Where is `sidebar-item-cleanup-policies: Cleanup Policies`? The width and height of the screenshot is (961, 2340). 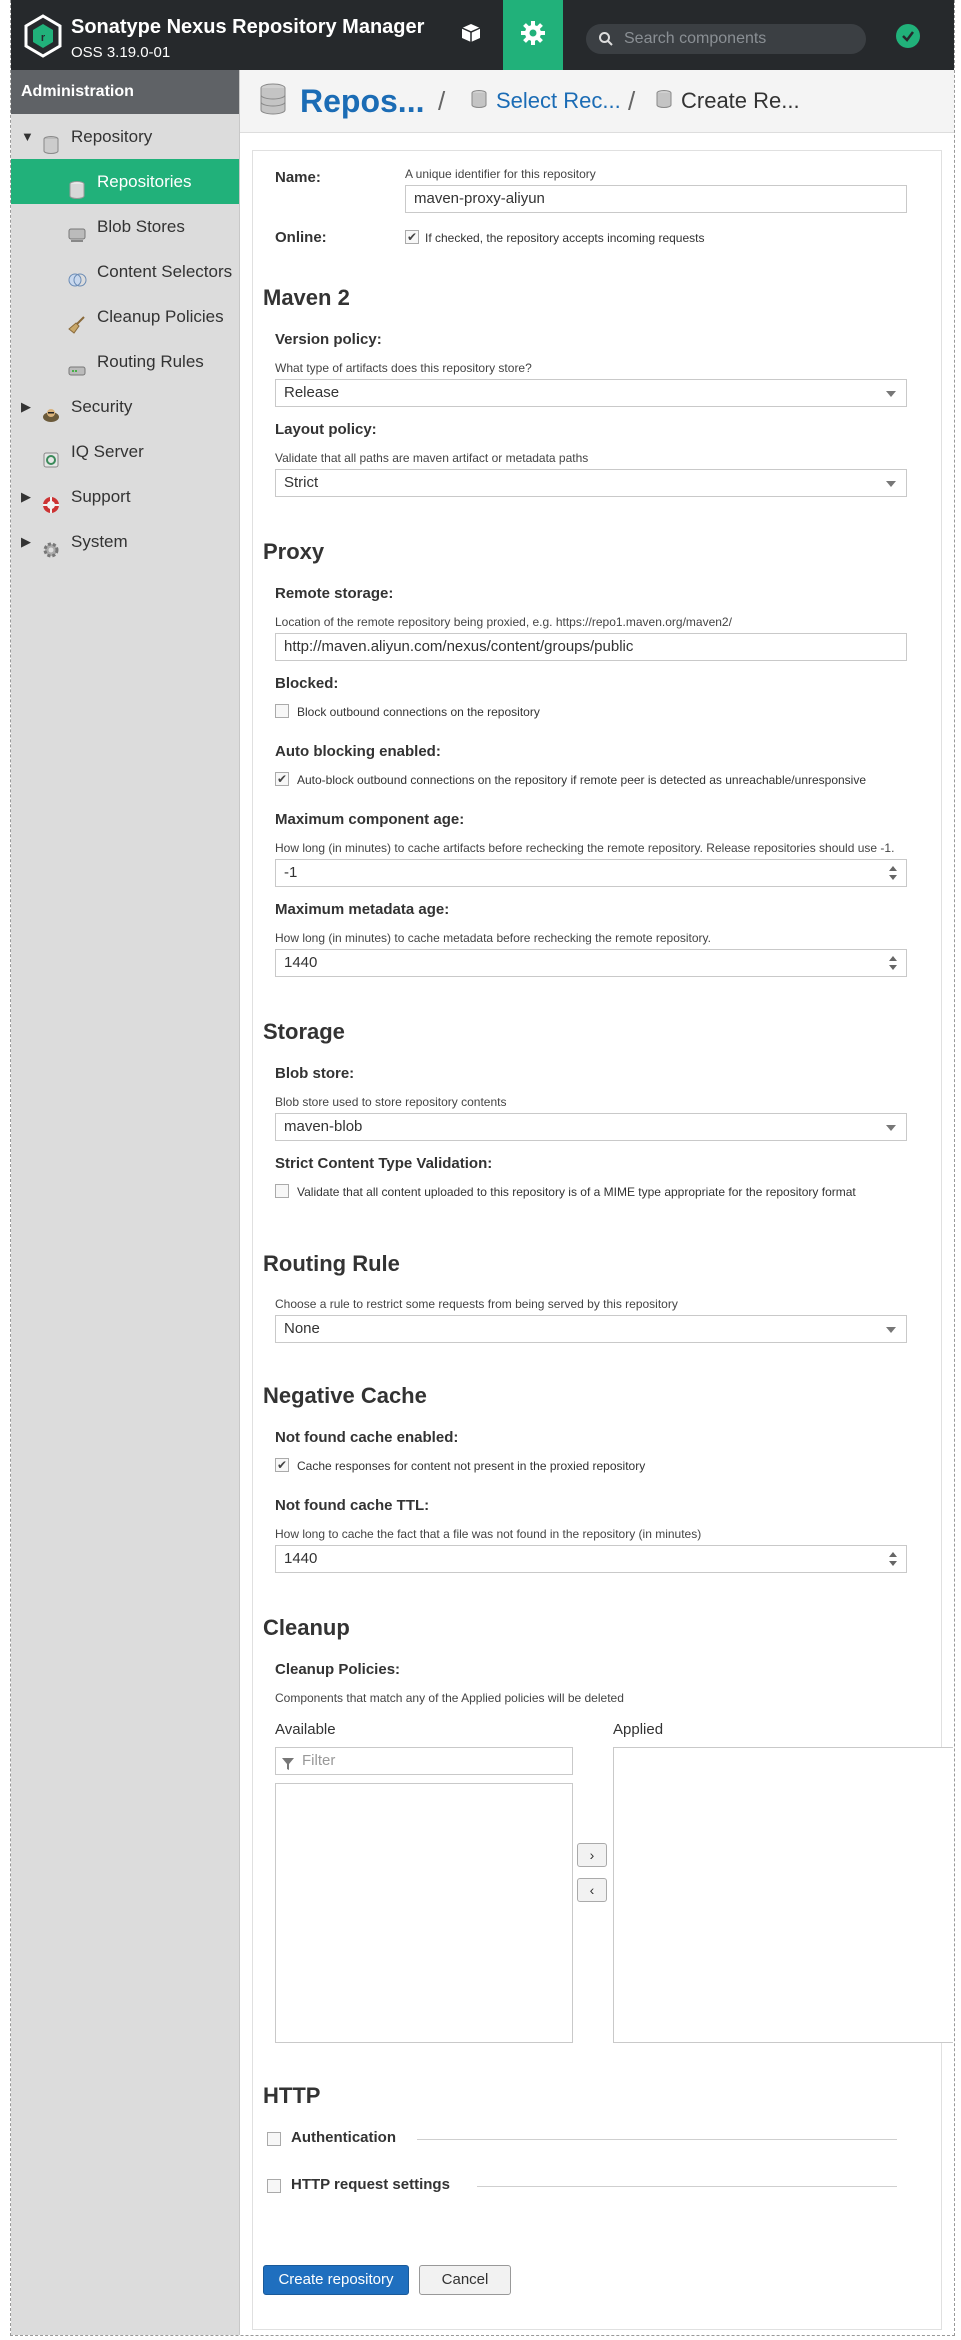 sidebar-item-cleanup-policies: Cleanup Policies is located at coordinates (125, 316).